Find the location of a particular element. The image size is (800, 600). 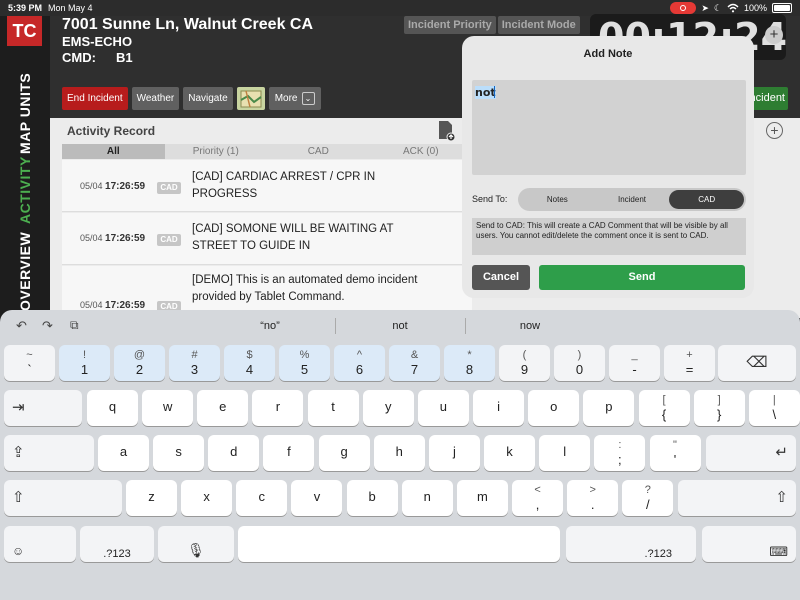

send-to-notes: Notes is located at coordinates (557, 199).